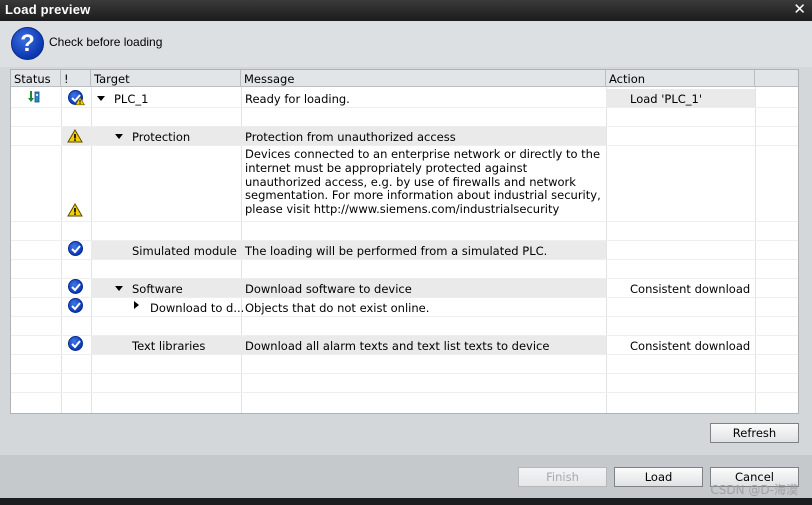  I want to click on column-header-status: Status, so click(36, 78).